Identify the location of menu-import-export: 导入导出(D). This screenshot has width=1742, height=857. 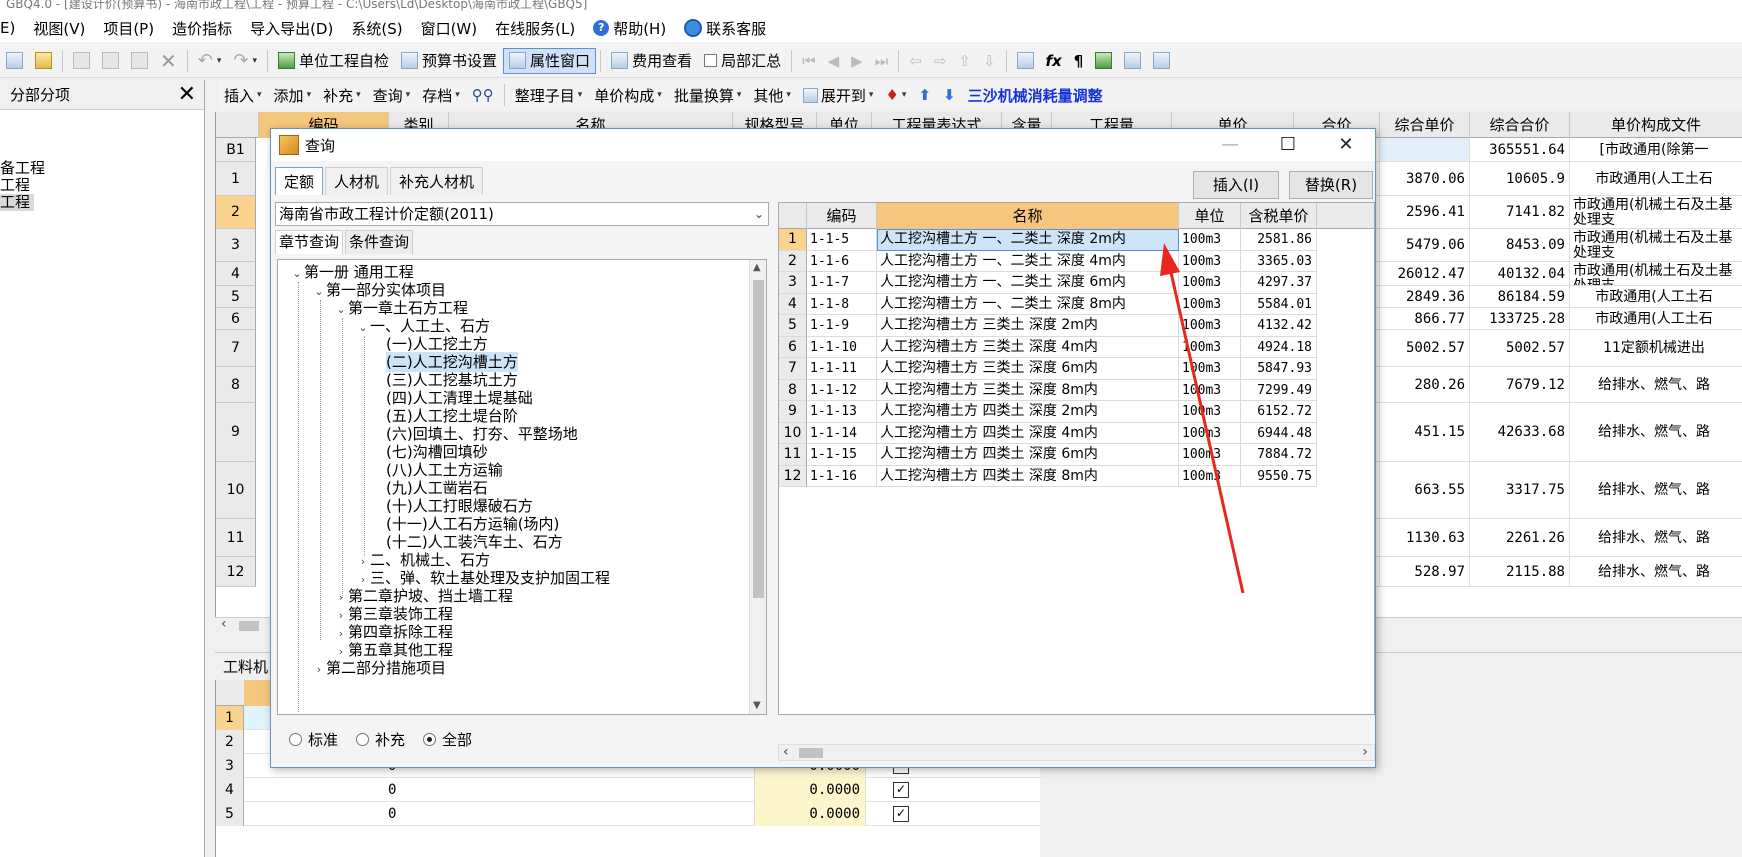
(291, 28).